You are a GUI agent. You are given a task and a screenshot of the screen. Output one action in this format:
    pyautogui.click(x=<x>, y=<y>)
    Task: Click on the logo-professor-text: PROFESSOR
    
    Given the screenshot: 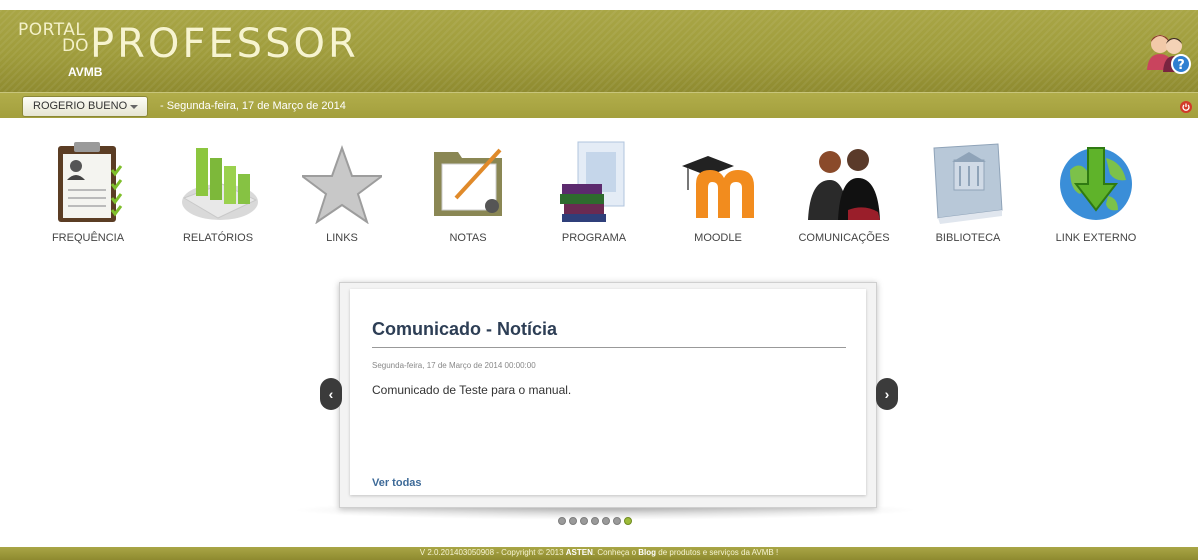 What is the action you would take?
    pyautogui.click(x=224, y=44)
    